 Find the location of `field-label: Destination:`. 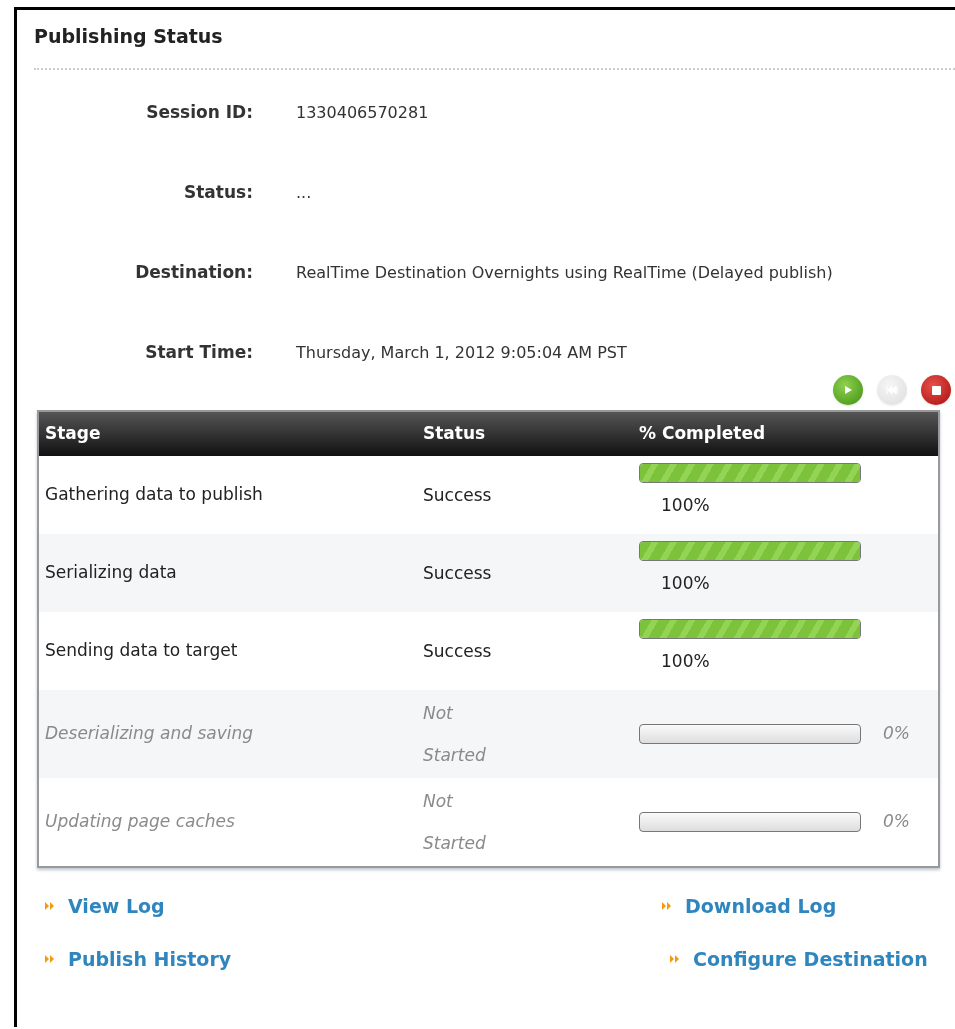

field-label: Destination: is located at coordinates (193, 273).